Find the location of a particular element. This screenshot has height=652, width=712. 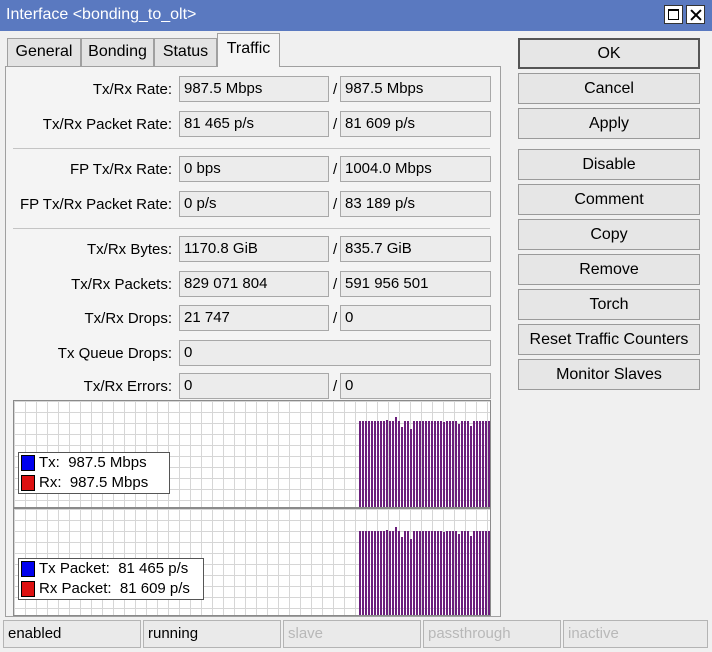

cancel-button: Cancel is located at coordinates (609, 88).